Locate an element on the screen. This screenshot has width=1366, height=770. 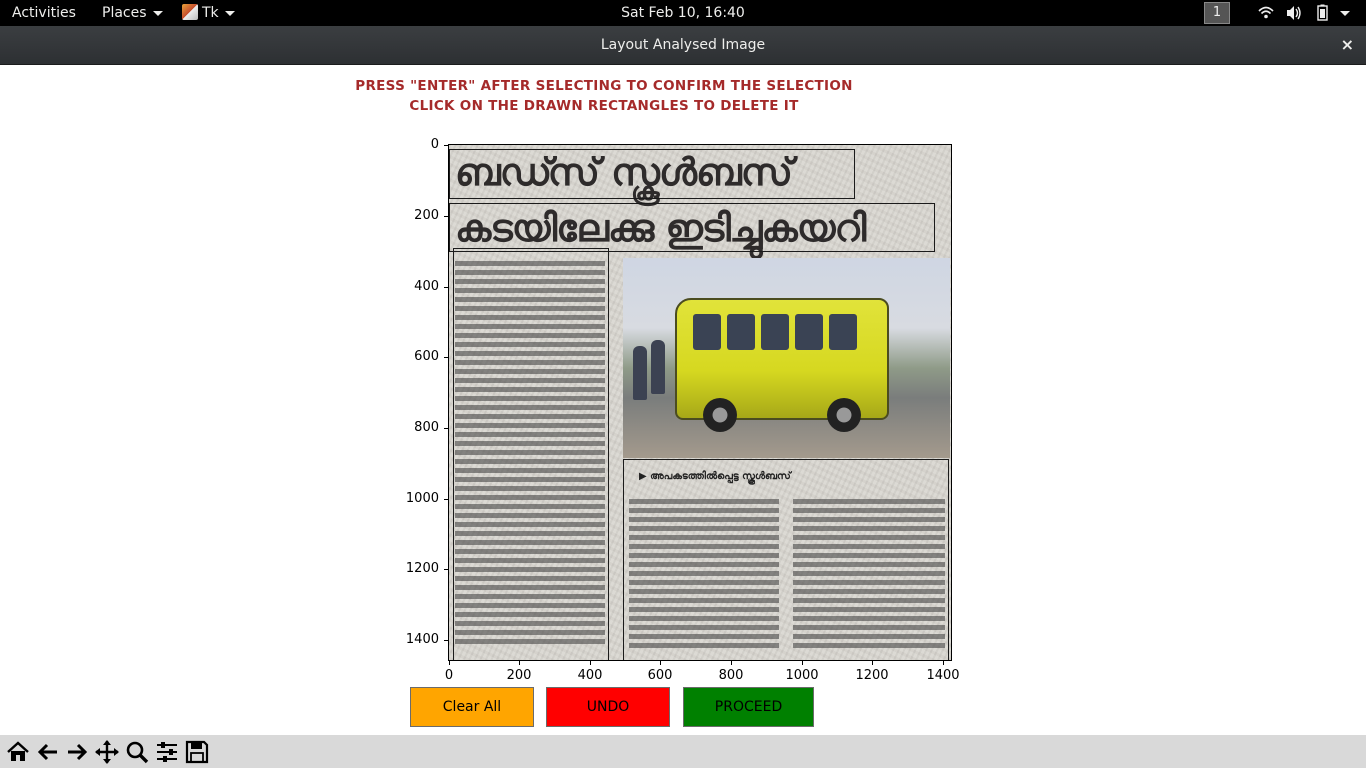
activities-button: Activities is located at coordinates (44, 13).